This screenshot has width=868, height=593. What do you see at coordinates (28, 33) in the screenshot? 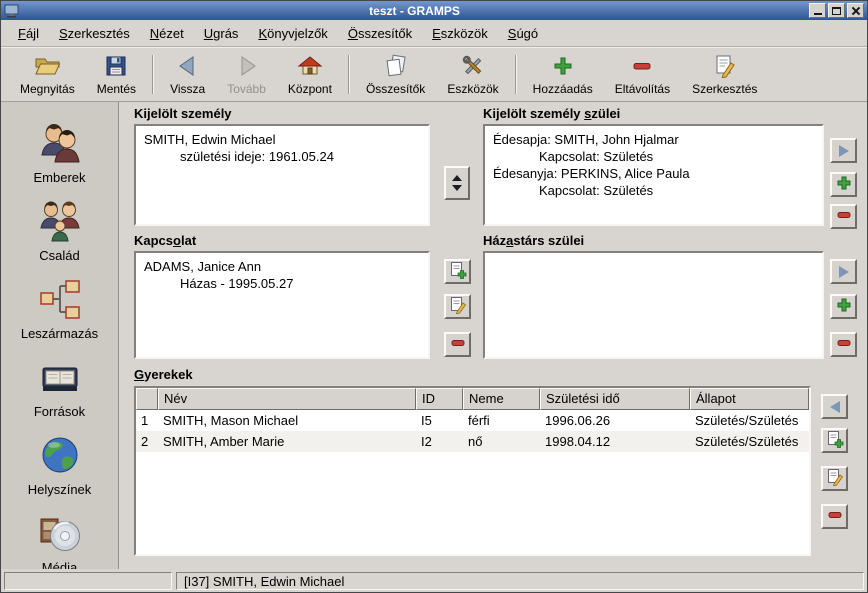
I see `menu-file: Fájl` at bounding box center [28, 33].